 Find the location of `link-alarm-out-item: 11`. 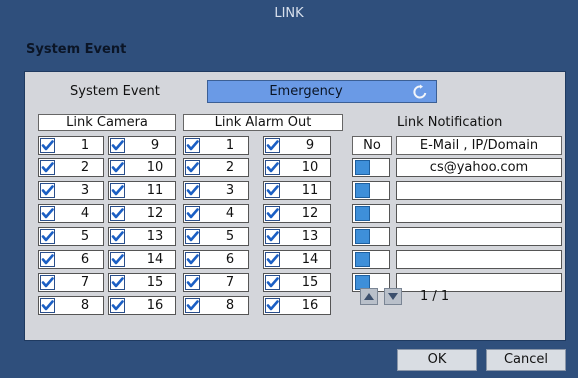

link-alarm-out-item: 11 is located at coordinates (297, 190).